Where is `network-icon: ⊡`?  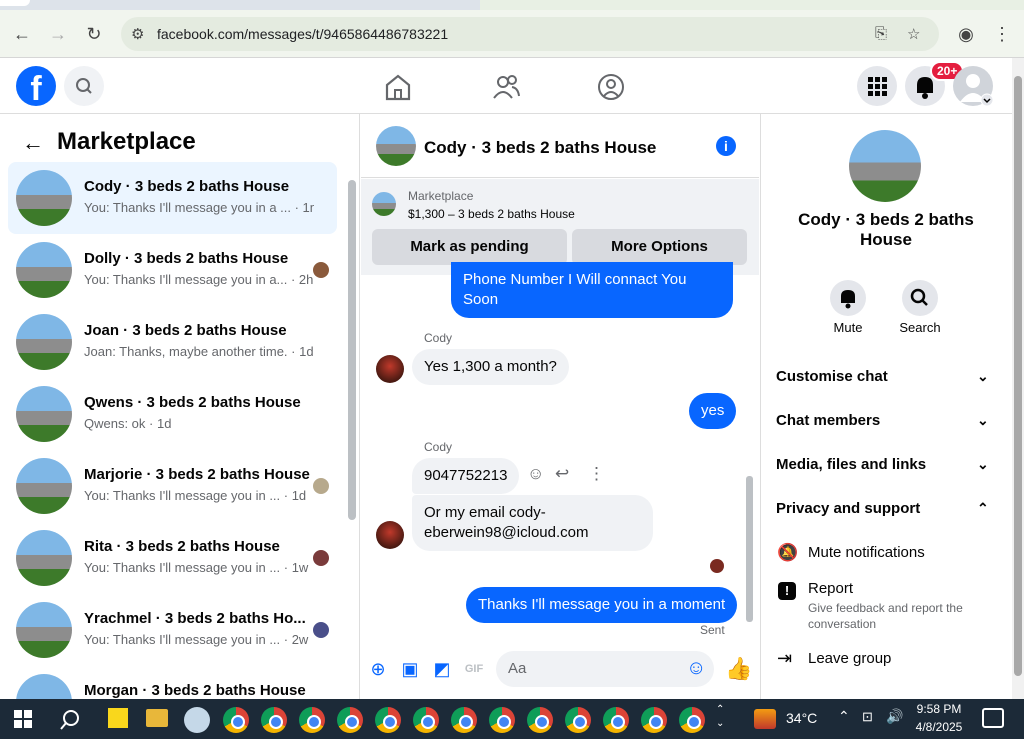 network-icon: ⊡ is located at coordinates (867, 717).